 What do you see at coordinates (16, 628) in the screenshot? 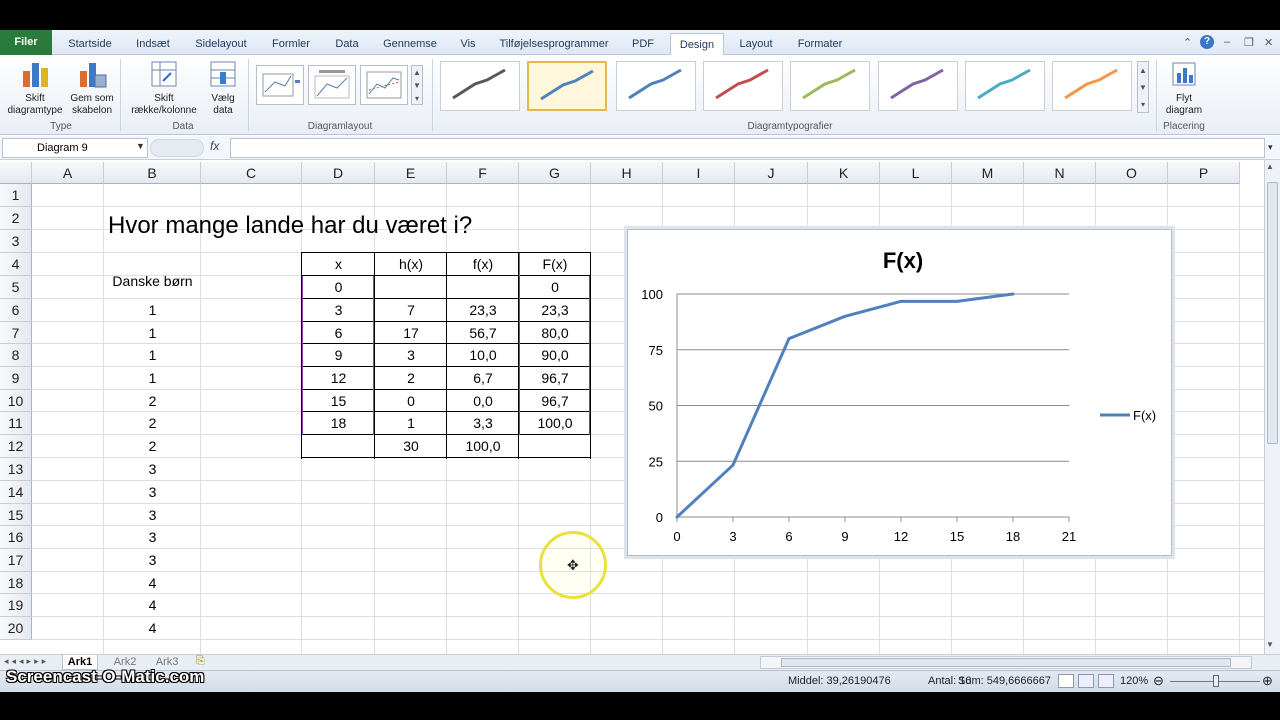
I see `row-header-20: 20` at bounding box center [16, 628].